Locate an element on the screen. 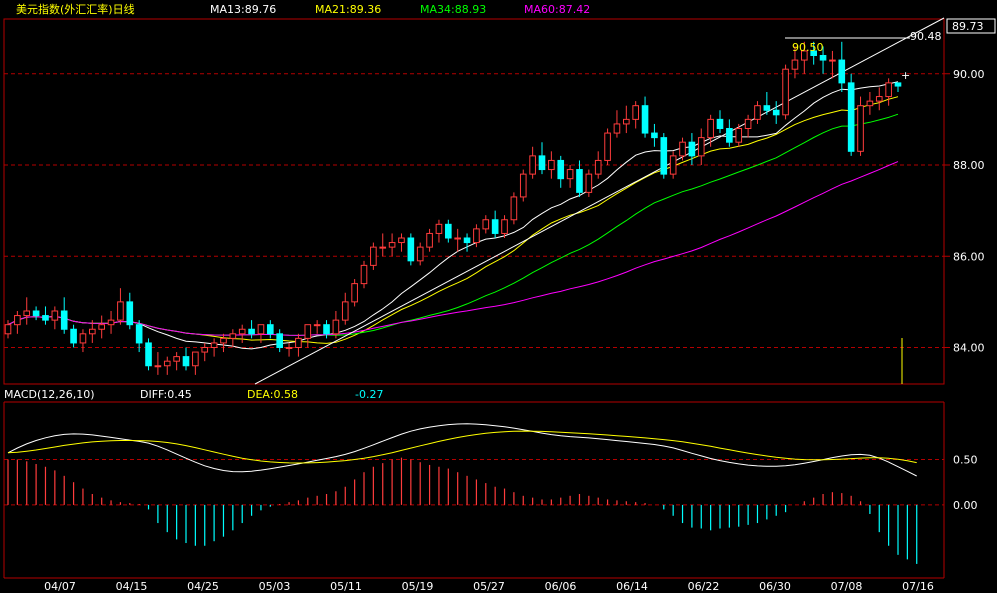 Image resolution: width=997 pixels, height=593 pixels. date-tick-label: 07/16 is located at coordinates (918, 586).